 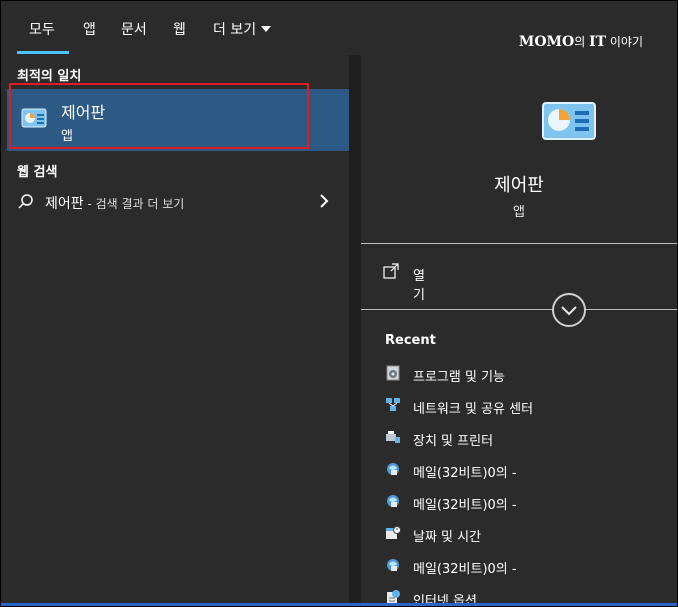 I want to click on watermark-logo: MOMO, so click(x=546, y=42).